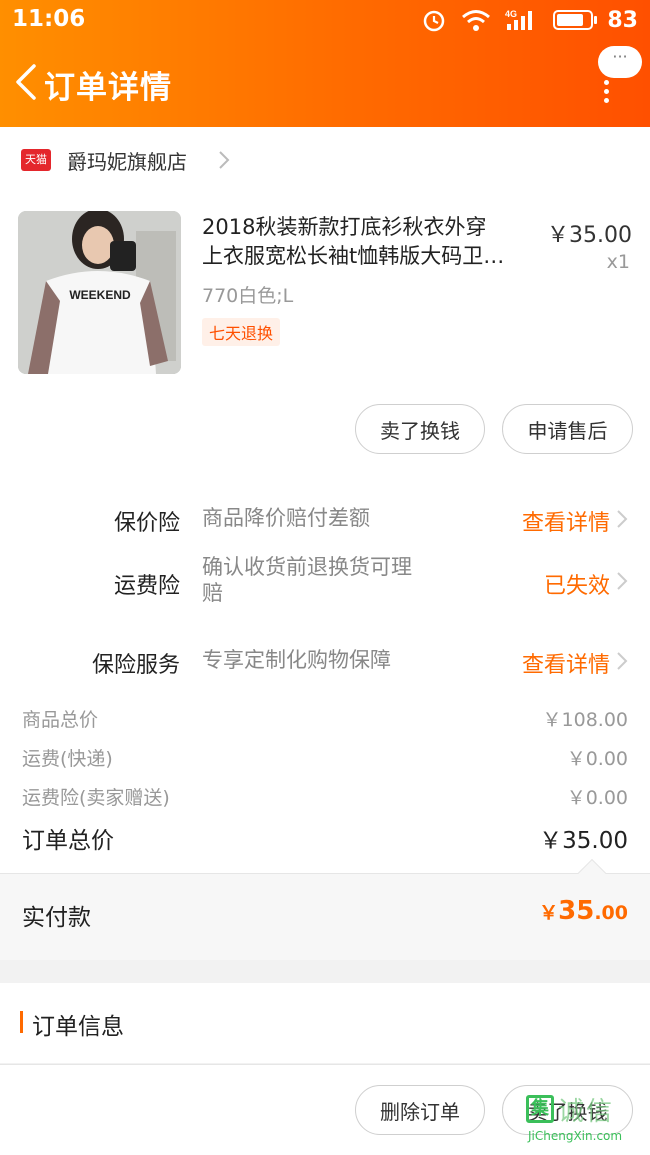 Image resolution: width=650 pixels, height=1155 pixels. What do you see at coordinates (325, 1023) in the screenshot?
I see `order-info-section: 订单信息` at bounding box center [325, 1023].